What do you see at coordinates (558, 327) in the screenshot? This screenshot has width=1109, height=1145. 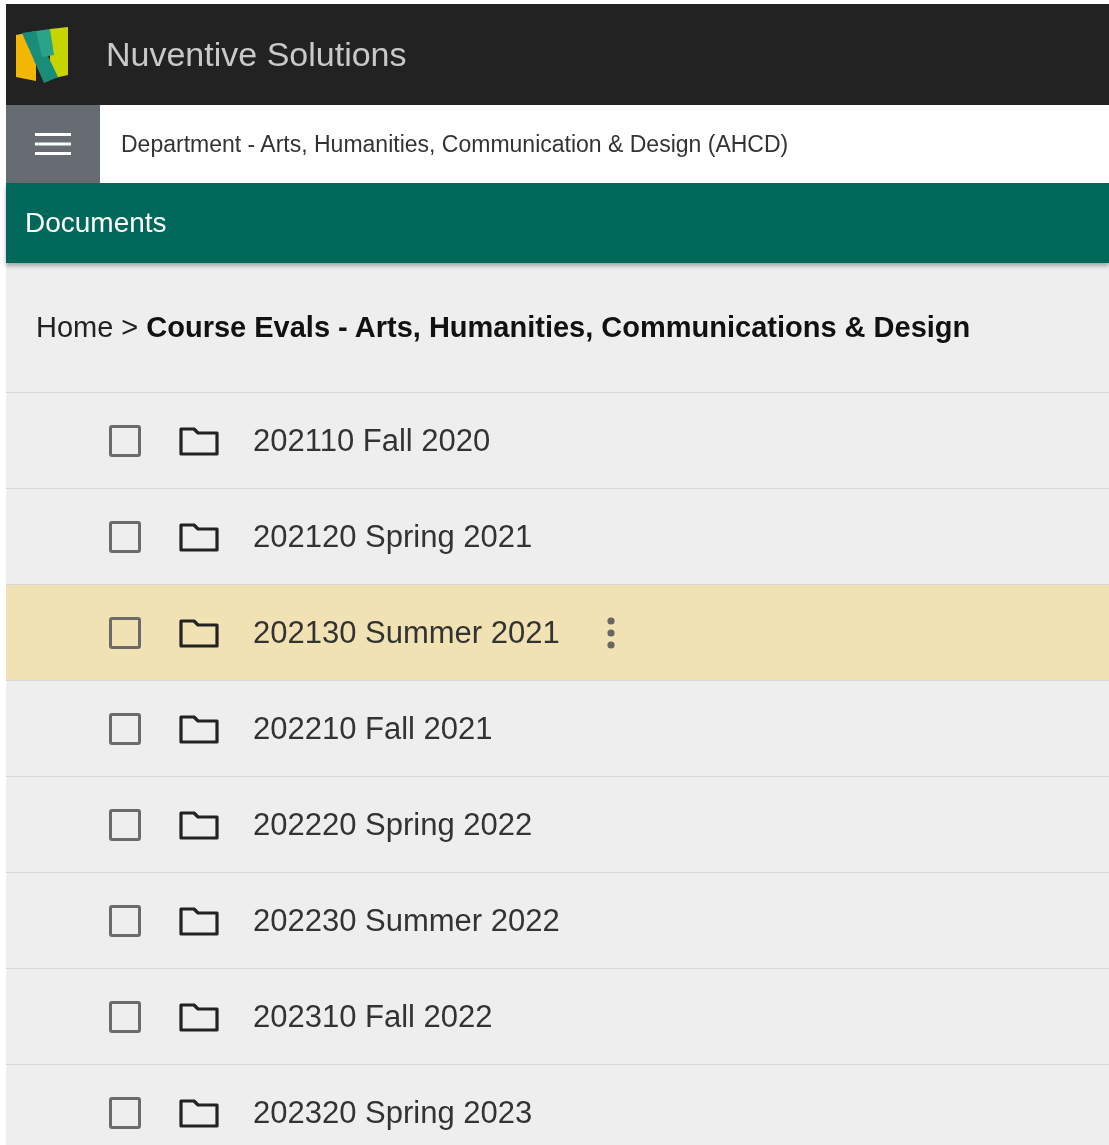 I see `breadcrumb-current: Course Evals - Arts, Humanities, Communications & Design` at bounding box center [558, 327].